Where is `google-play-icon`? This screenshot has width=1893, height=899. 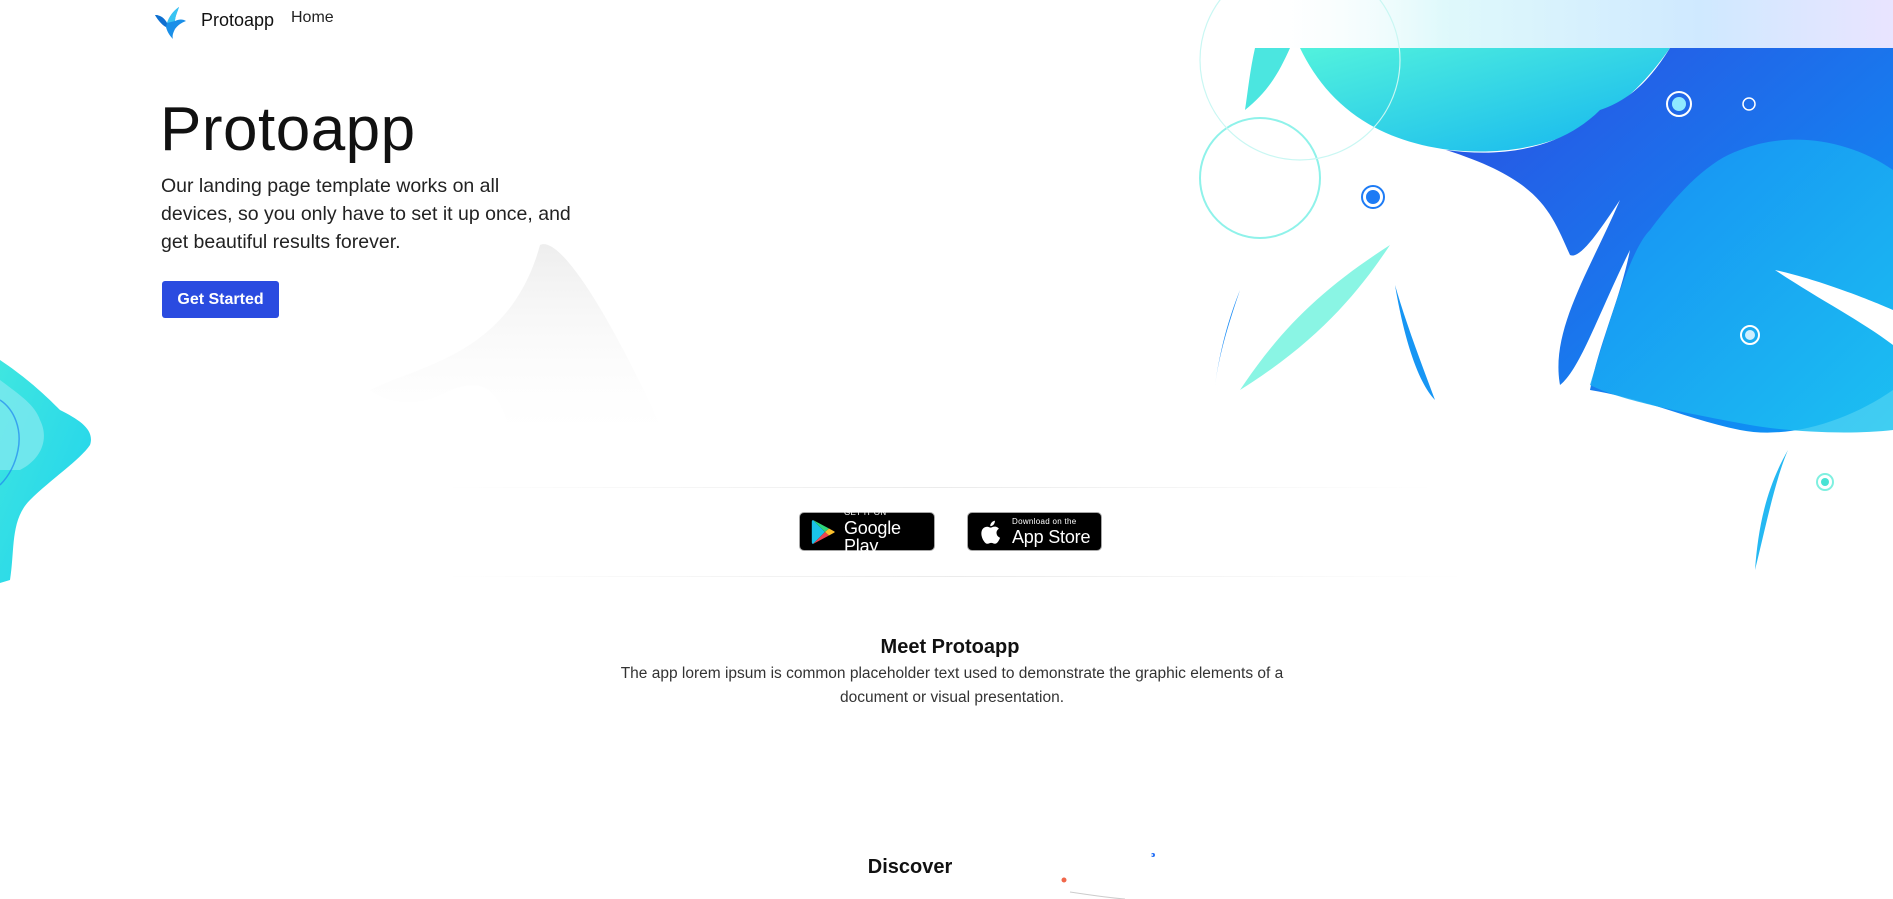 google-play-icon is located at coordinates (823, 531).